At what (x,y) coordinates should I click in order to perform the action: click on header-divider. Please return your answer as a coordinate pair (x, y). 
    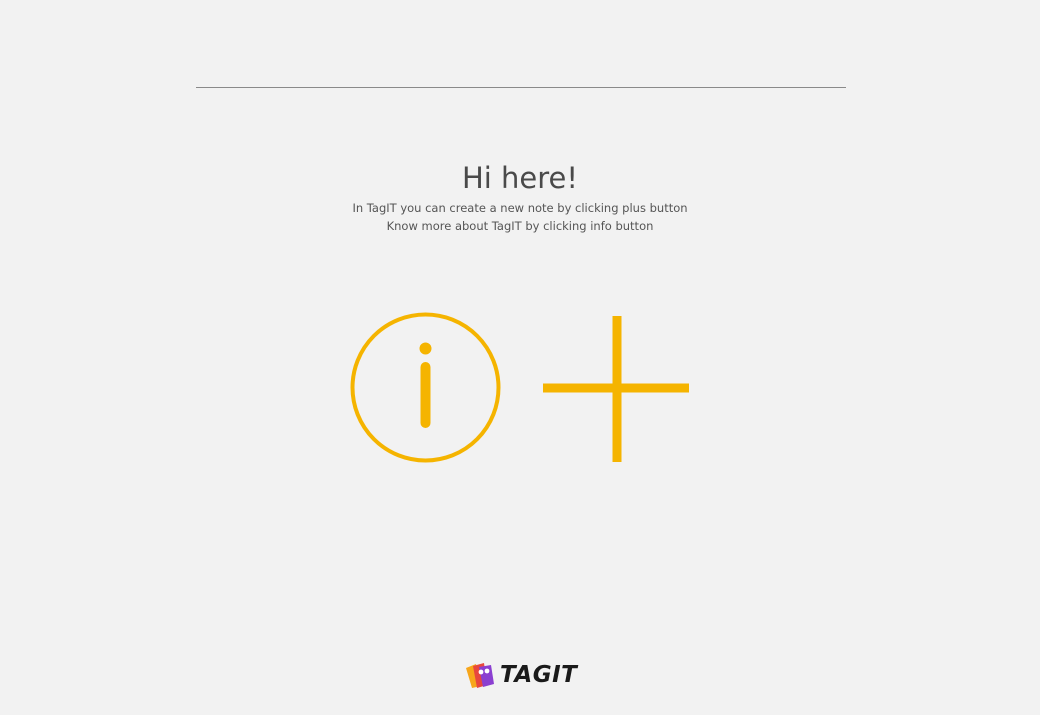
    Looking at the image, I should click on (521, 87).